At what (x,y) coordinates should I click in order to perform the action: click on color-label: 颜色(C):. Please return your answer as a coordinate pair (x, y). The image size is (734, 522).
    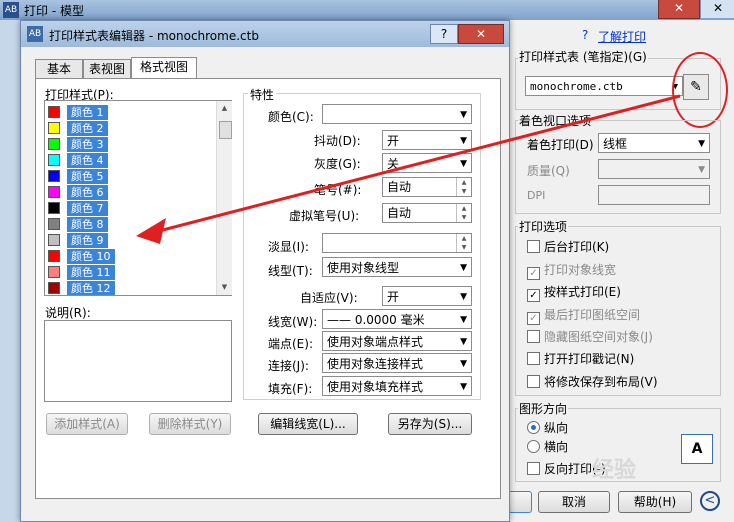
    Looking at the image, I should click on (291, 117).